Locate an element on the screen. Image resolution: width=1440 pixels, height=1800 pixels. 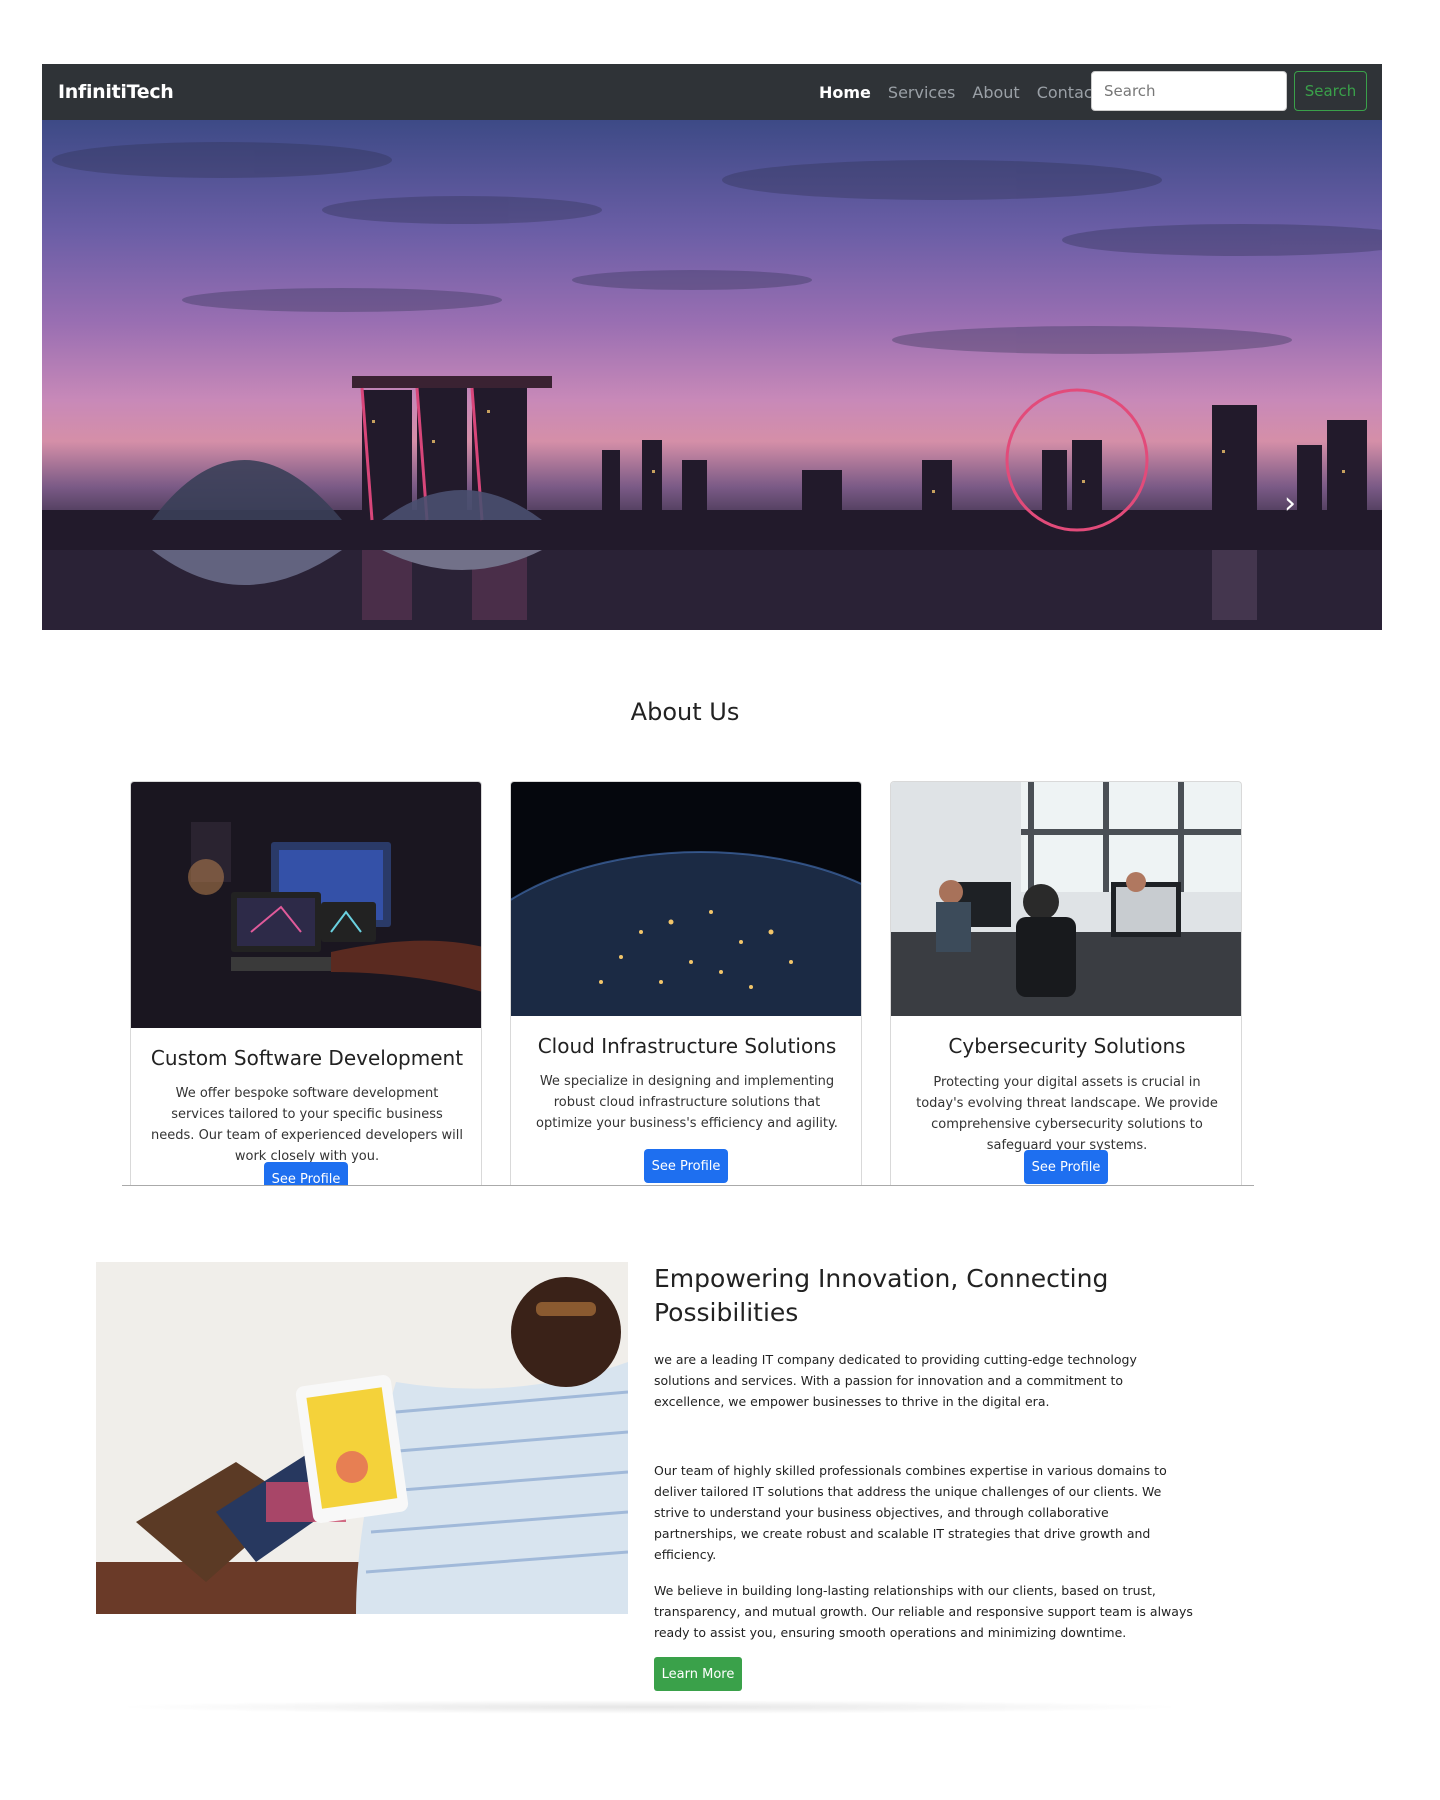
section-shadow is located at coordinates (650, 1707).